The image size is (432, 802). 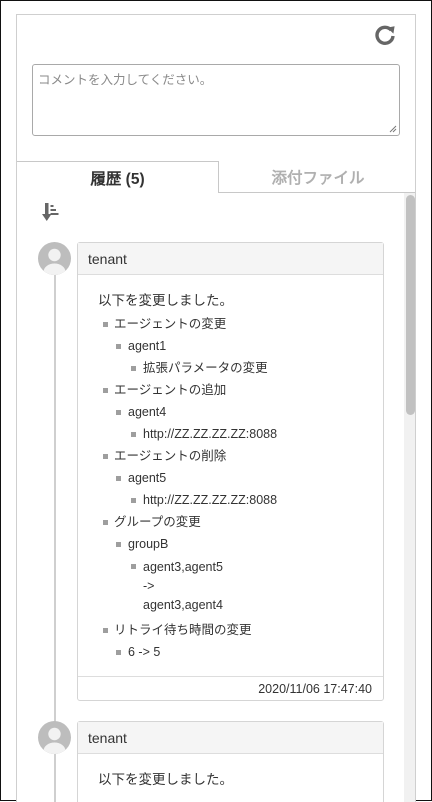 What do you see at coordinates (385, 35) in the screenshot?
I see `refresh-icon` at bounding box center [385, 35].